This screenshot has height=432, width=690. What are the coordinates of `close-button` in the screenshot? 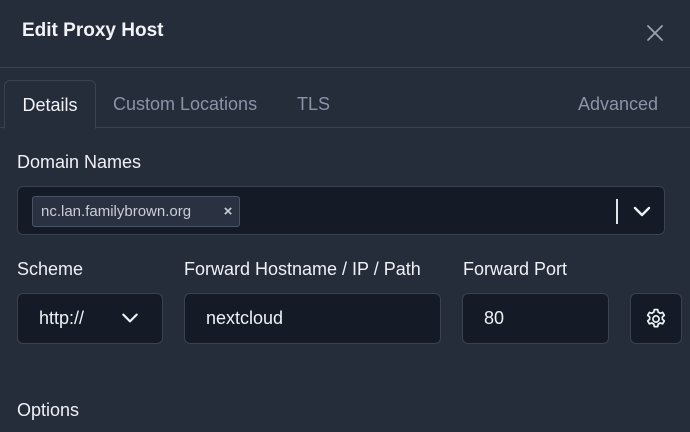 It's located at (655, 33).